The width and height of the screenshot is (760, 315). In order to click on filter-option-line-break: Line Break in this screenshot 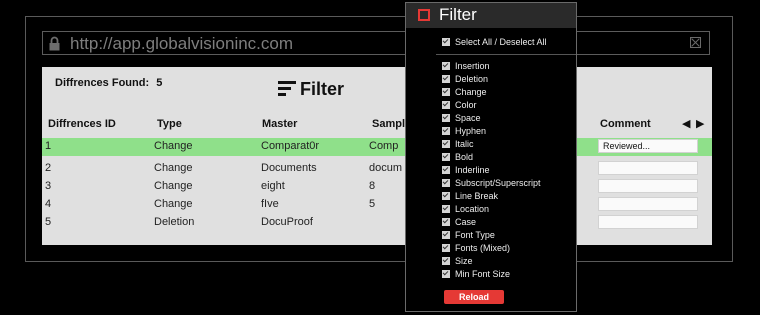, I will do `click(470, 196)`.